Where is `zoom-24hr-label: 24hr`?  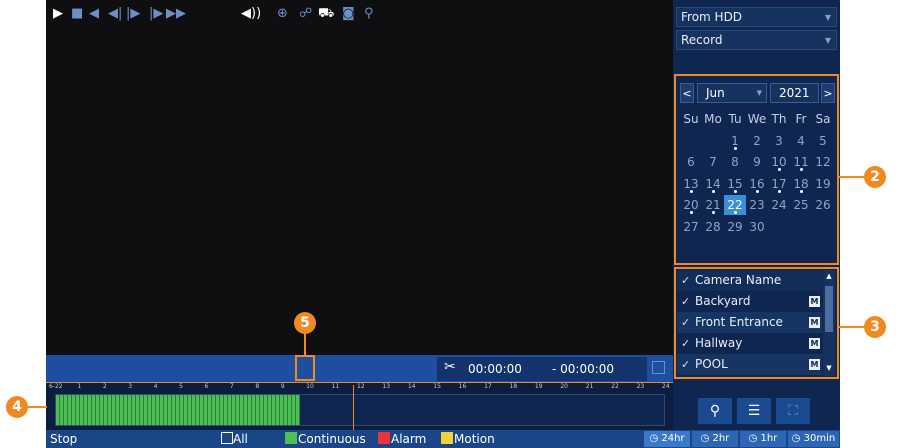 zoom-24hr-label: 24hr is located at coordinates (673, 438).